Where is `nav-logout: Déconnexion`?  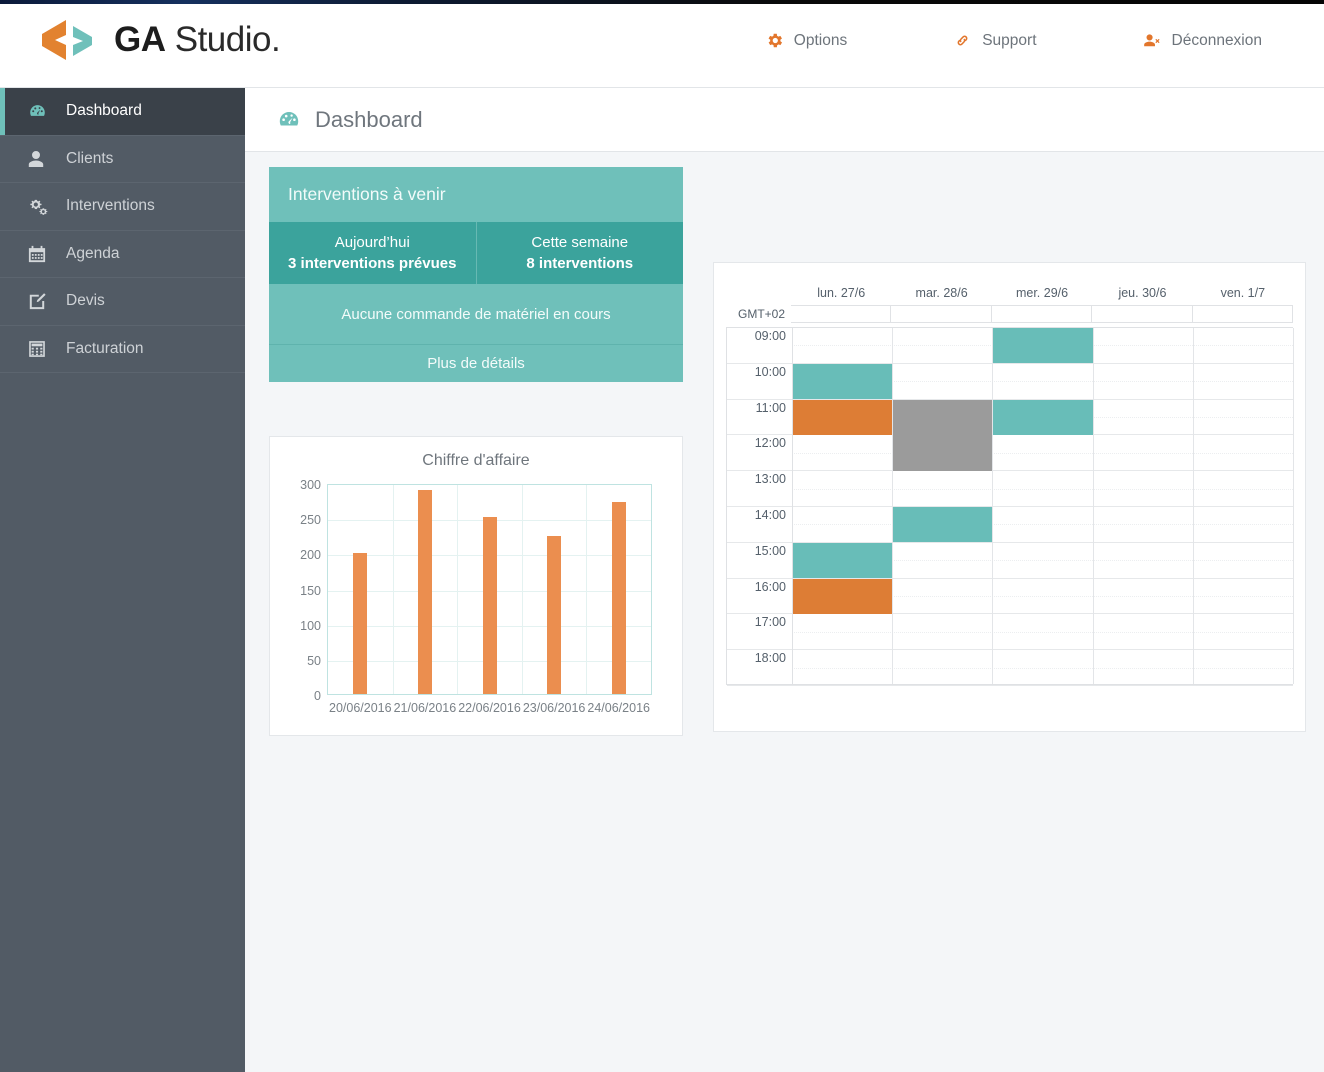
nav-logout: Déconnexion is located at coordinates (1219, 40).